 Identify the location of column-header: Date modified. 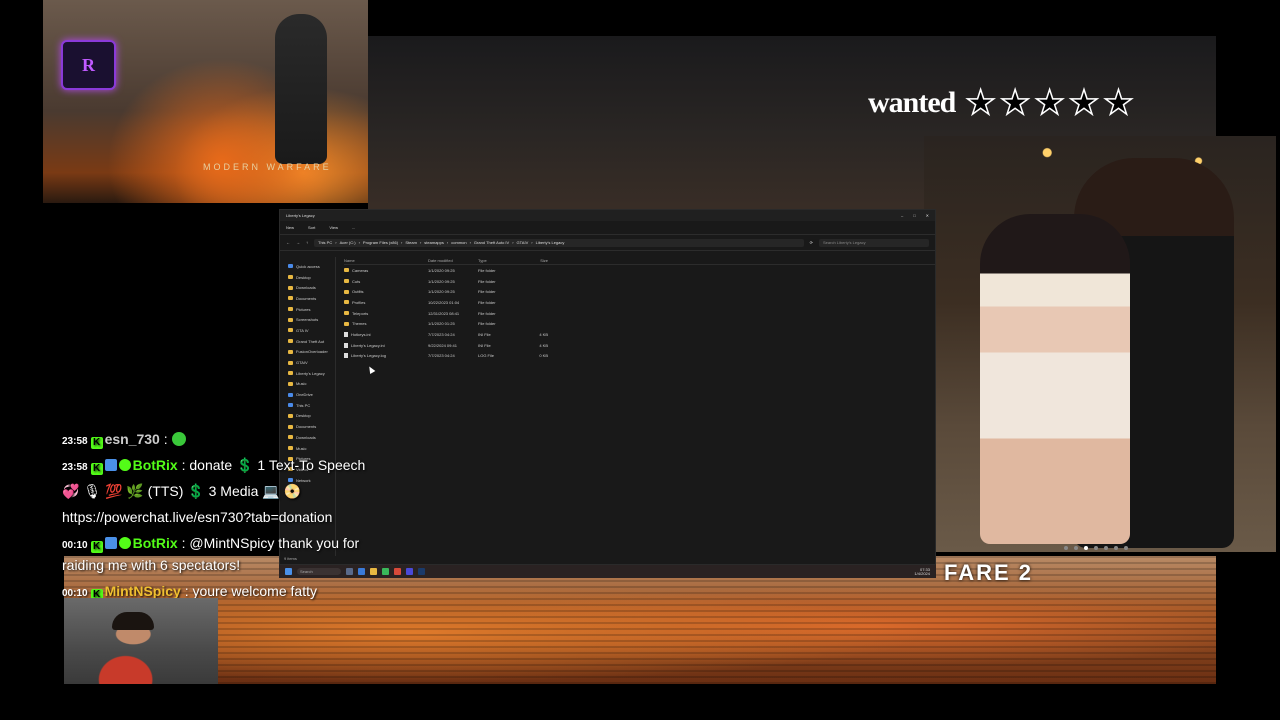
(453, 260).